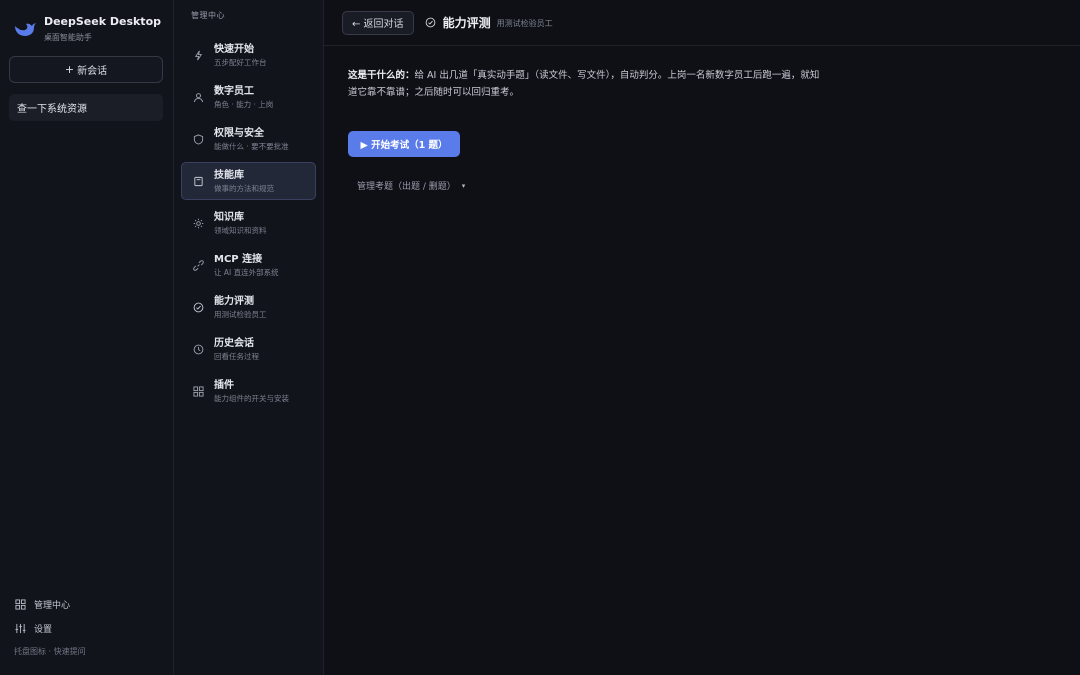  What do you see at coordinates (404, 144) in the screenshot?
I see `start-exam-button: ▶ 开始考试（1 题）` at bounding box center [404, 144].